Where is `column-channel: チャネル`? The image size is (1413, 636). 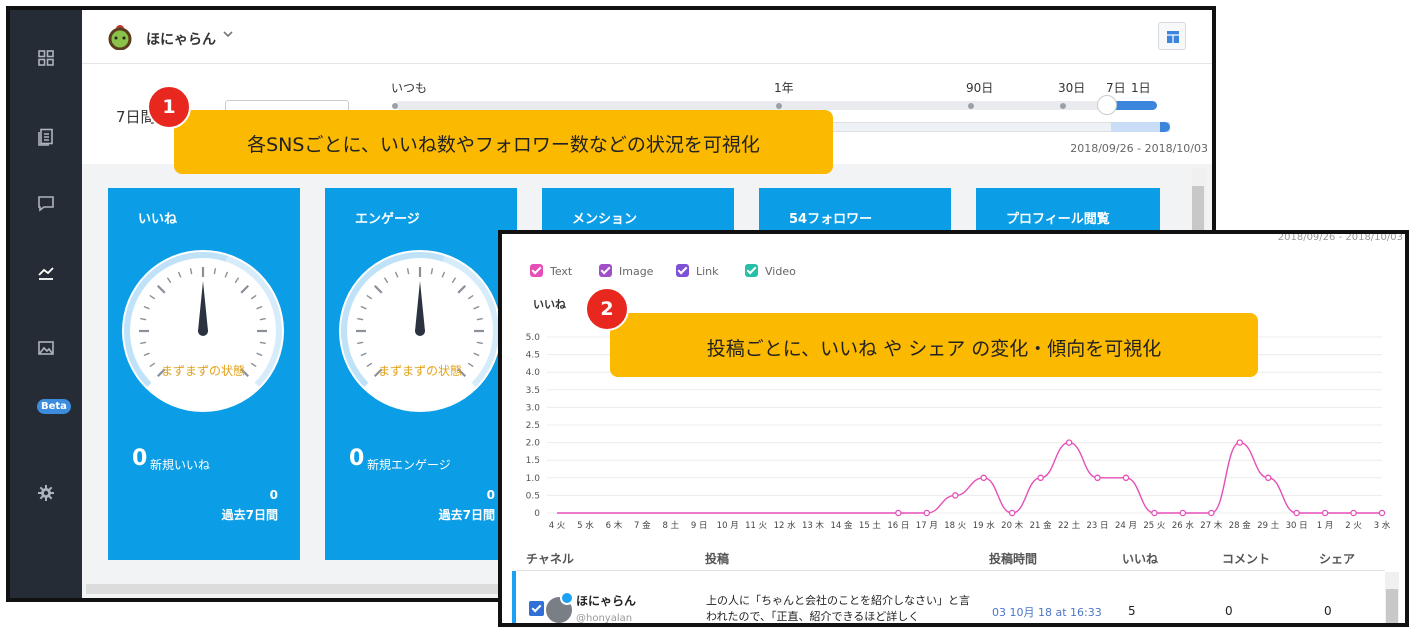
column-channel: チャネル is located at coordinates (550, 558).